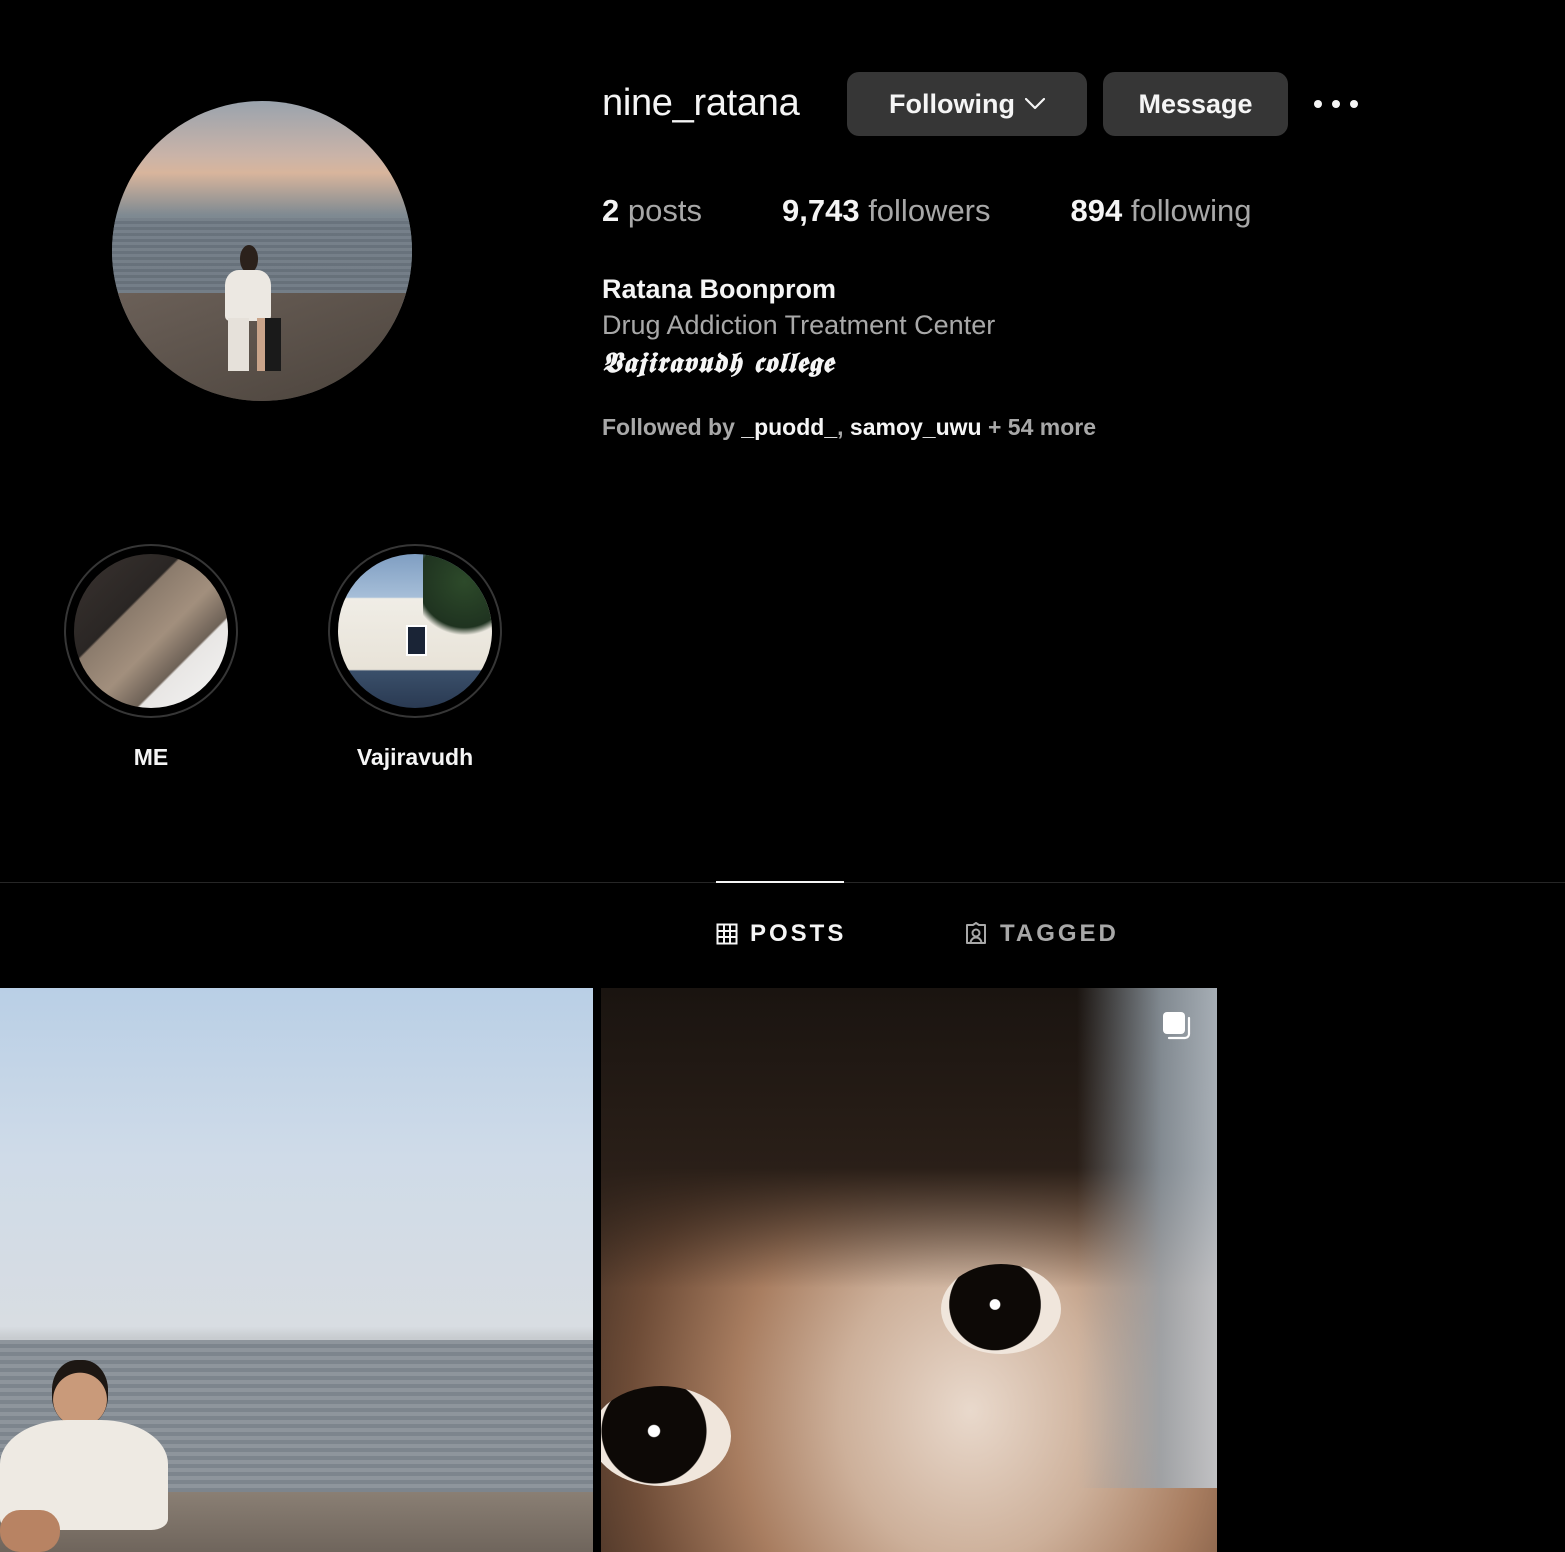 The height and width of the screenshot is (1552, 1565). I want to click on highlight-label: Vajiravudh, so click(415, 757).